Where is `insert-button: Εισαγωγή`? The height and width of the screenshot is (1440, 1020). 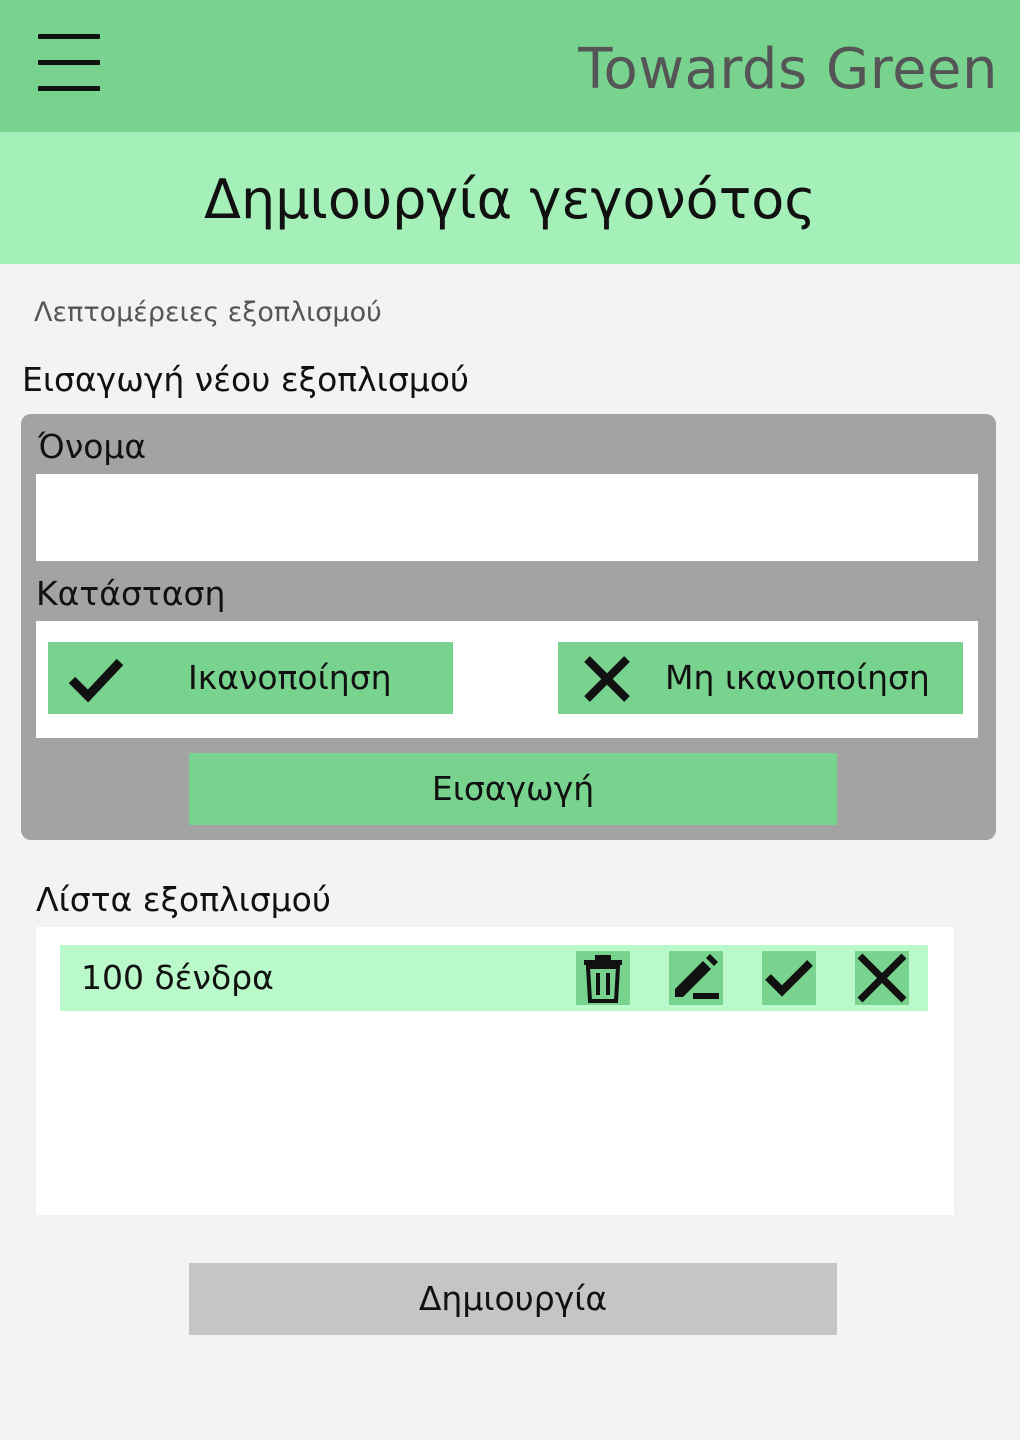
insert-button: Εισαγωγή is located at coordinates (513, 789).